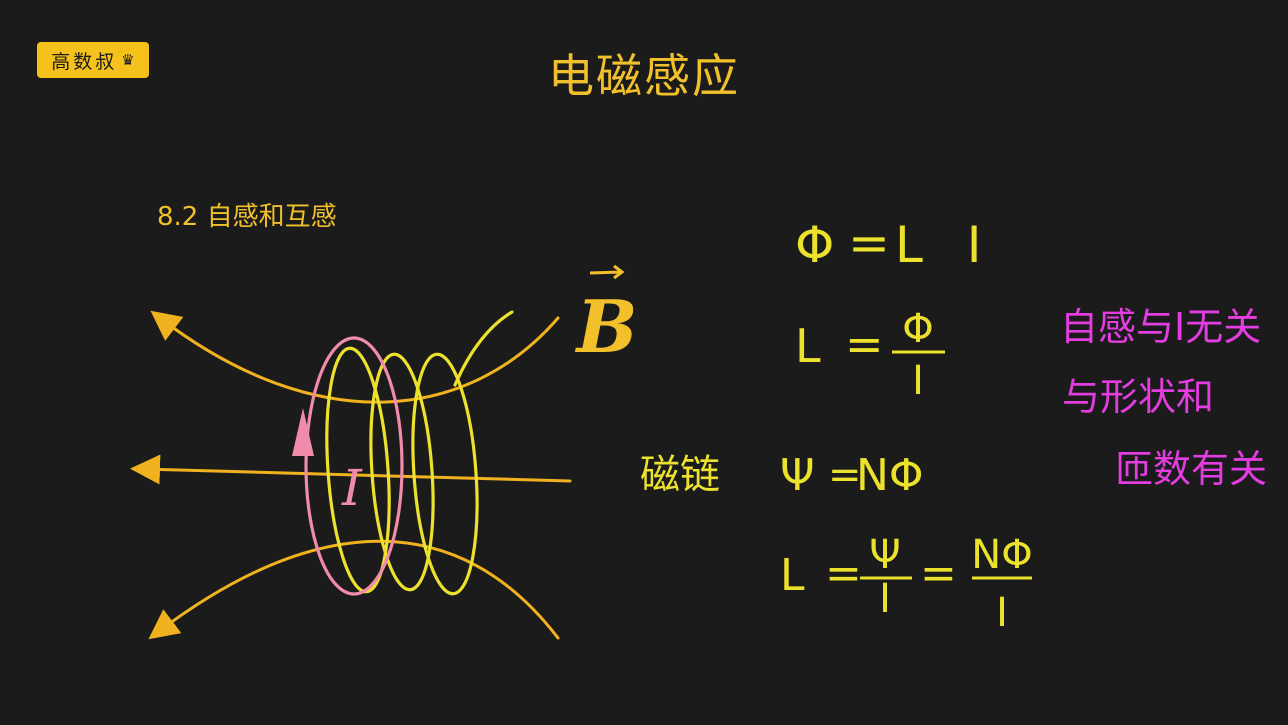 Image resolution: width=1288 pixels, height=725 pixels. Describe the element at coordinates (917, 329) in the screenshot. I see `formula-inductance-num: Φ` at that location.